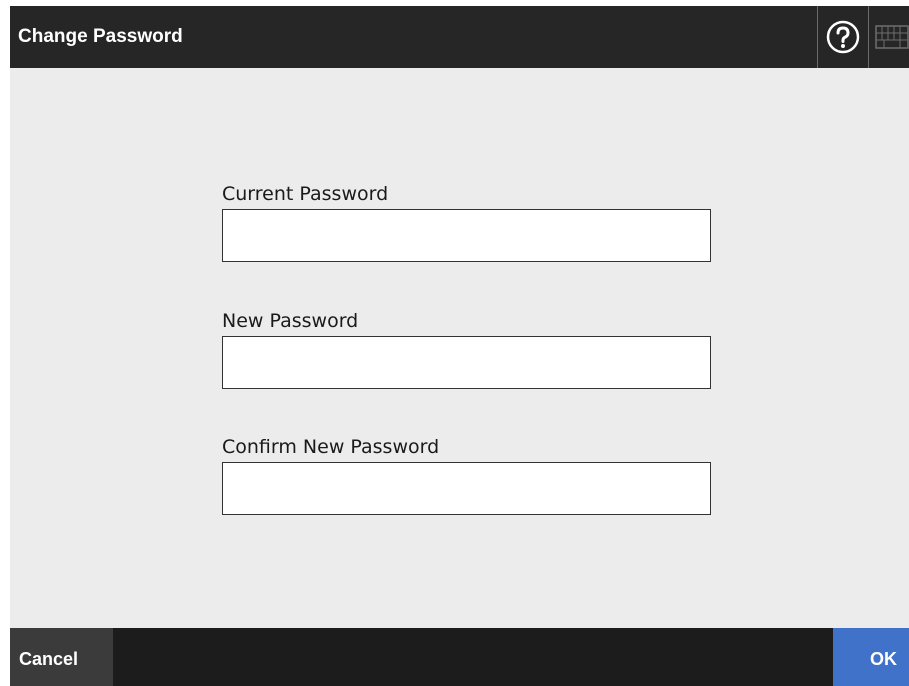 The height and width of the screenshot is (686, 909). What do you see at coordinates (290, 321) in the screenshot?
I see `new-password-label: New Password` at bounding box center [290, 321].